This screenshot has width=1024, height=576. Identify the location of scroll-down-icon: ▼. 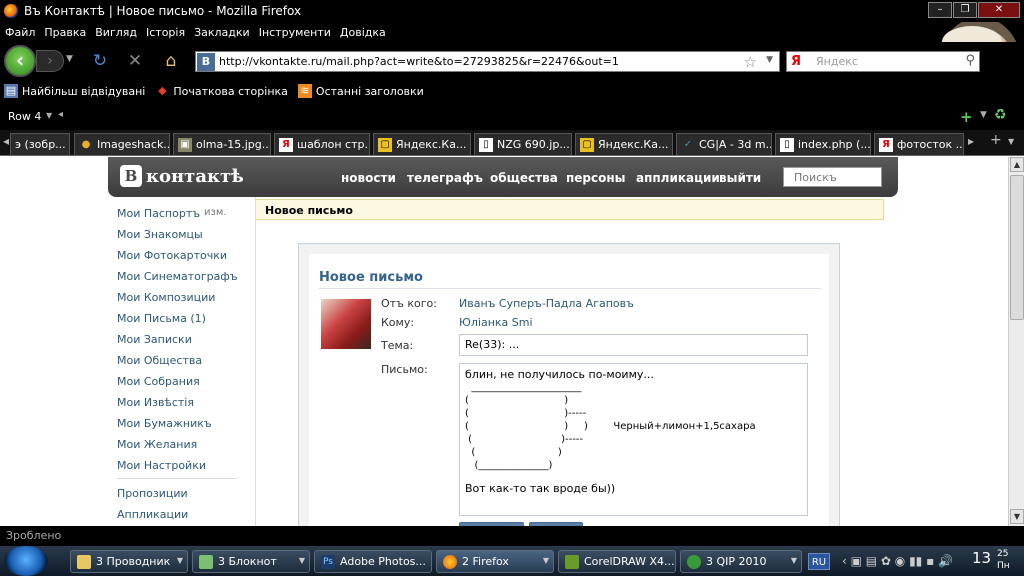
(1017, 516).